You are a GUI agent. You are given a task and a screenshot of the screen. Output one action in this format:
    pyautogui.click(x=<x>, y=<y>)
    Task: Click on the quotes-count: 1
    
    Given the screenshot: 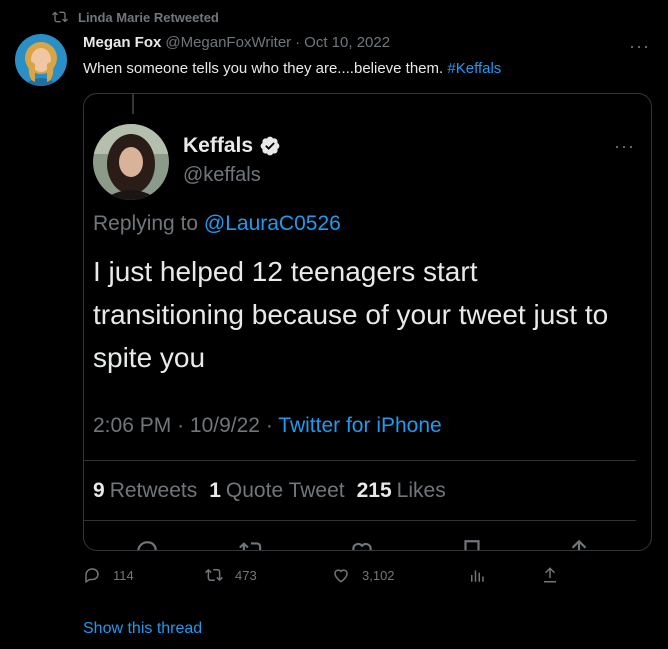 What is the action you would take?
    pyautogui.click(x=215, y=490)
    